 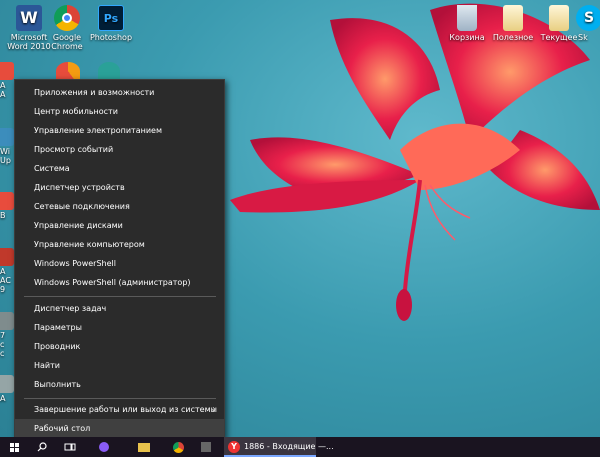 I want to click on windows-logo-icon, so click(x=14, y=447).